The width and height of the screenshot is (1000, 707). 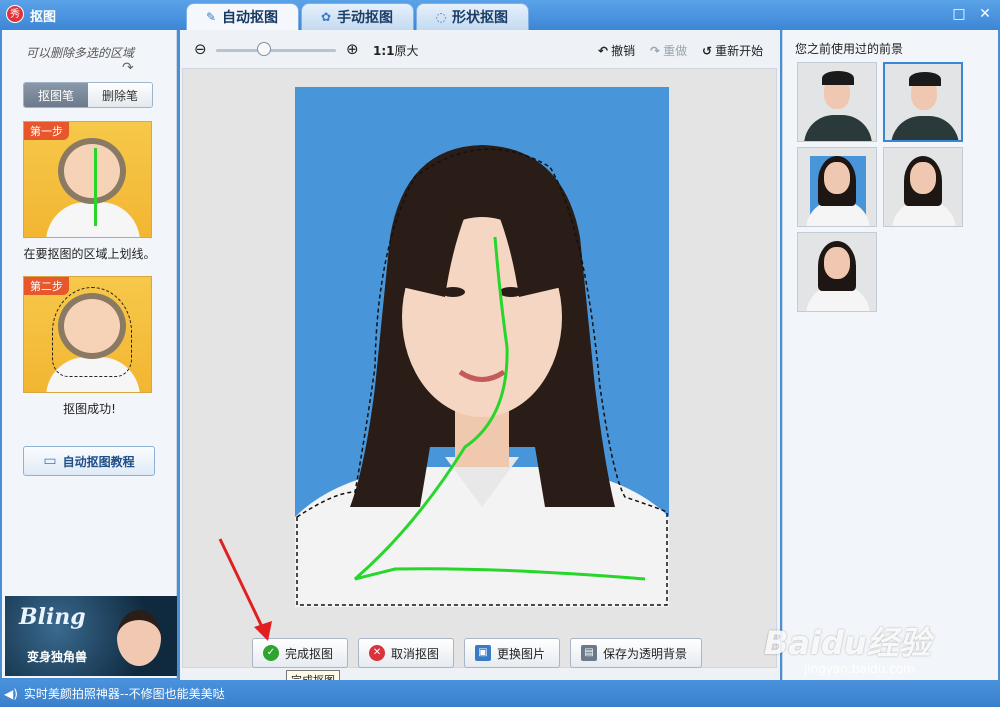 I want to click on save-icon: ▤, so click(x=589, y=653).